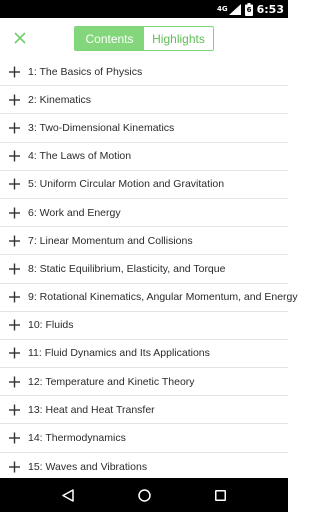 This screenshot has height=512, width=320. I want to click on battery-icon: 6, so click(248, 9).